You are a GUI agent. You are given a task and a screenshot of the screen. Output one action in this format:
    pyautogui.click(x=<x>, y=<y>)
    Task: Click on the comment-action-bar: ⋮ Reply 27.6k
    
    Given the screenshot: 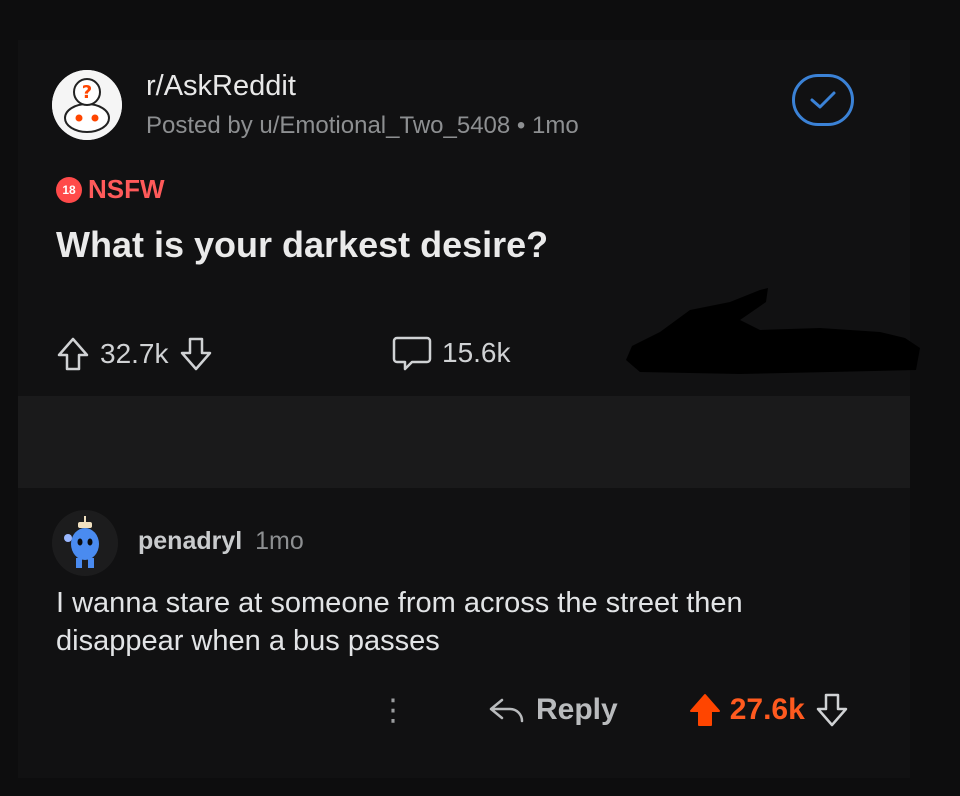 What is the action you would take?
    pyautogui.click(x=613, y=710)
    